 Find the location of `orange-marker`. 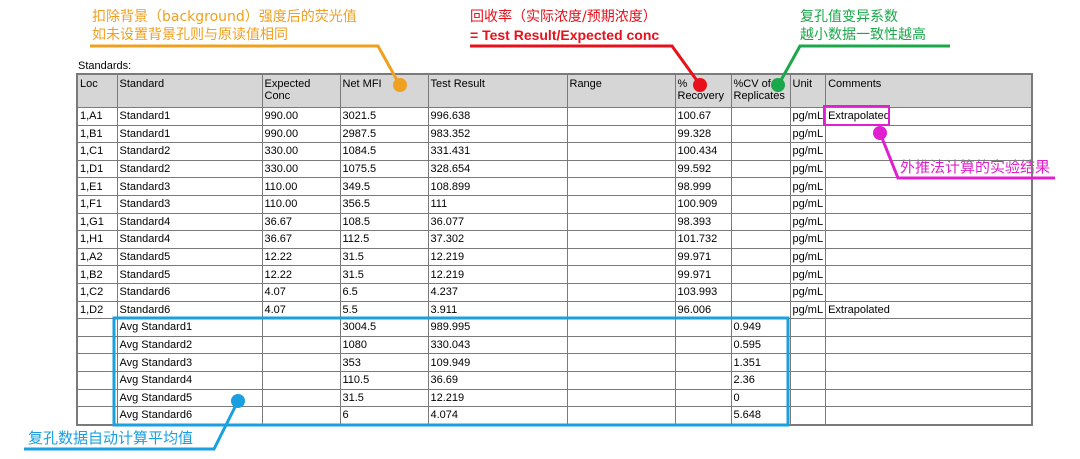

orange-marker is located at coordinates (400, 85).